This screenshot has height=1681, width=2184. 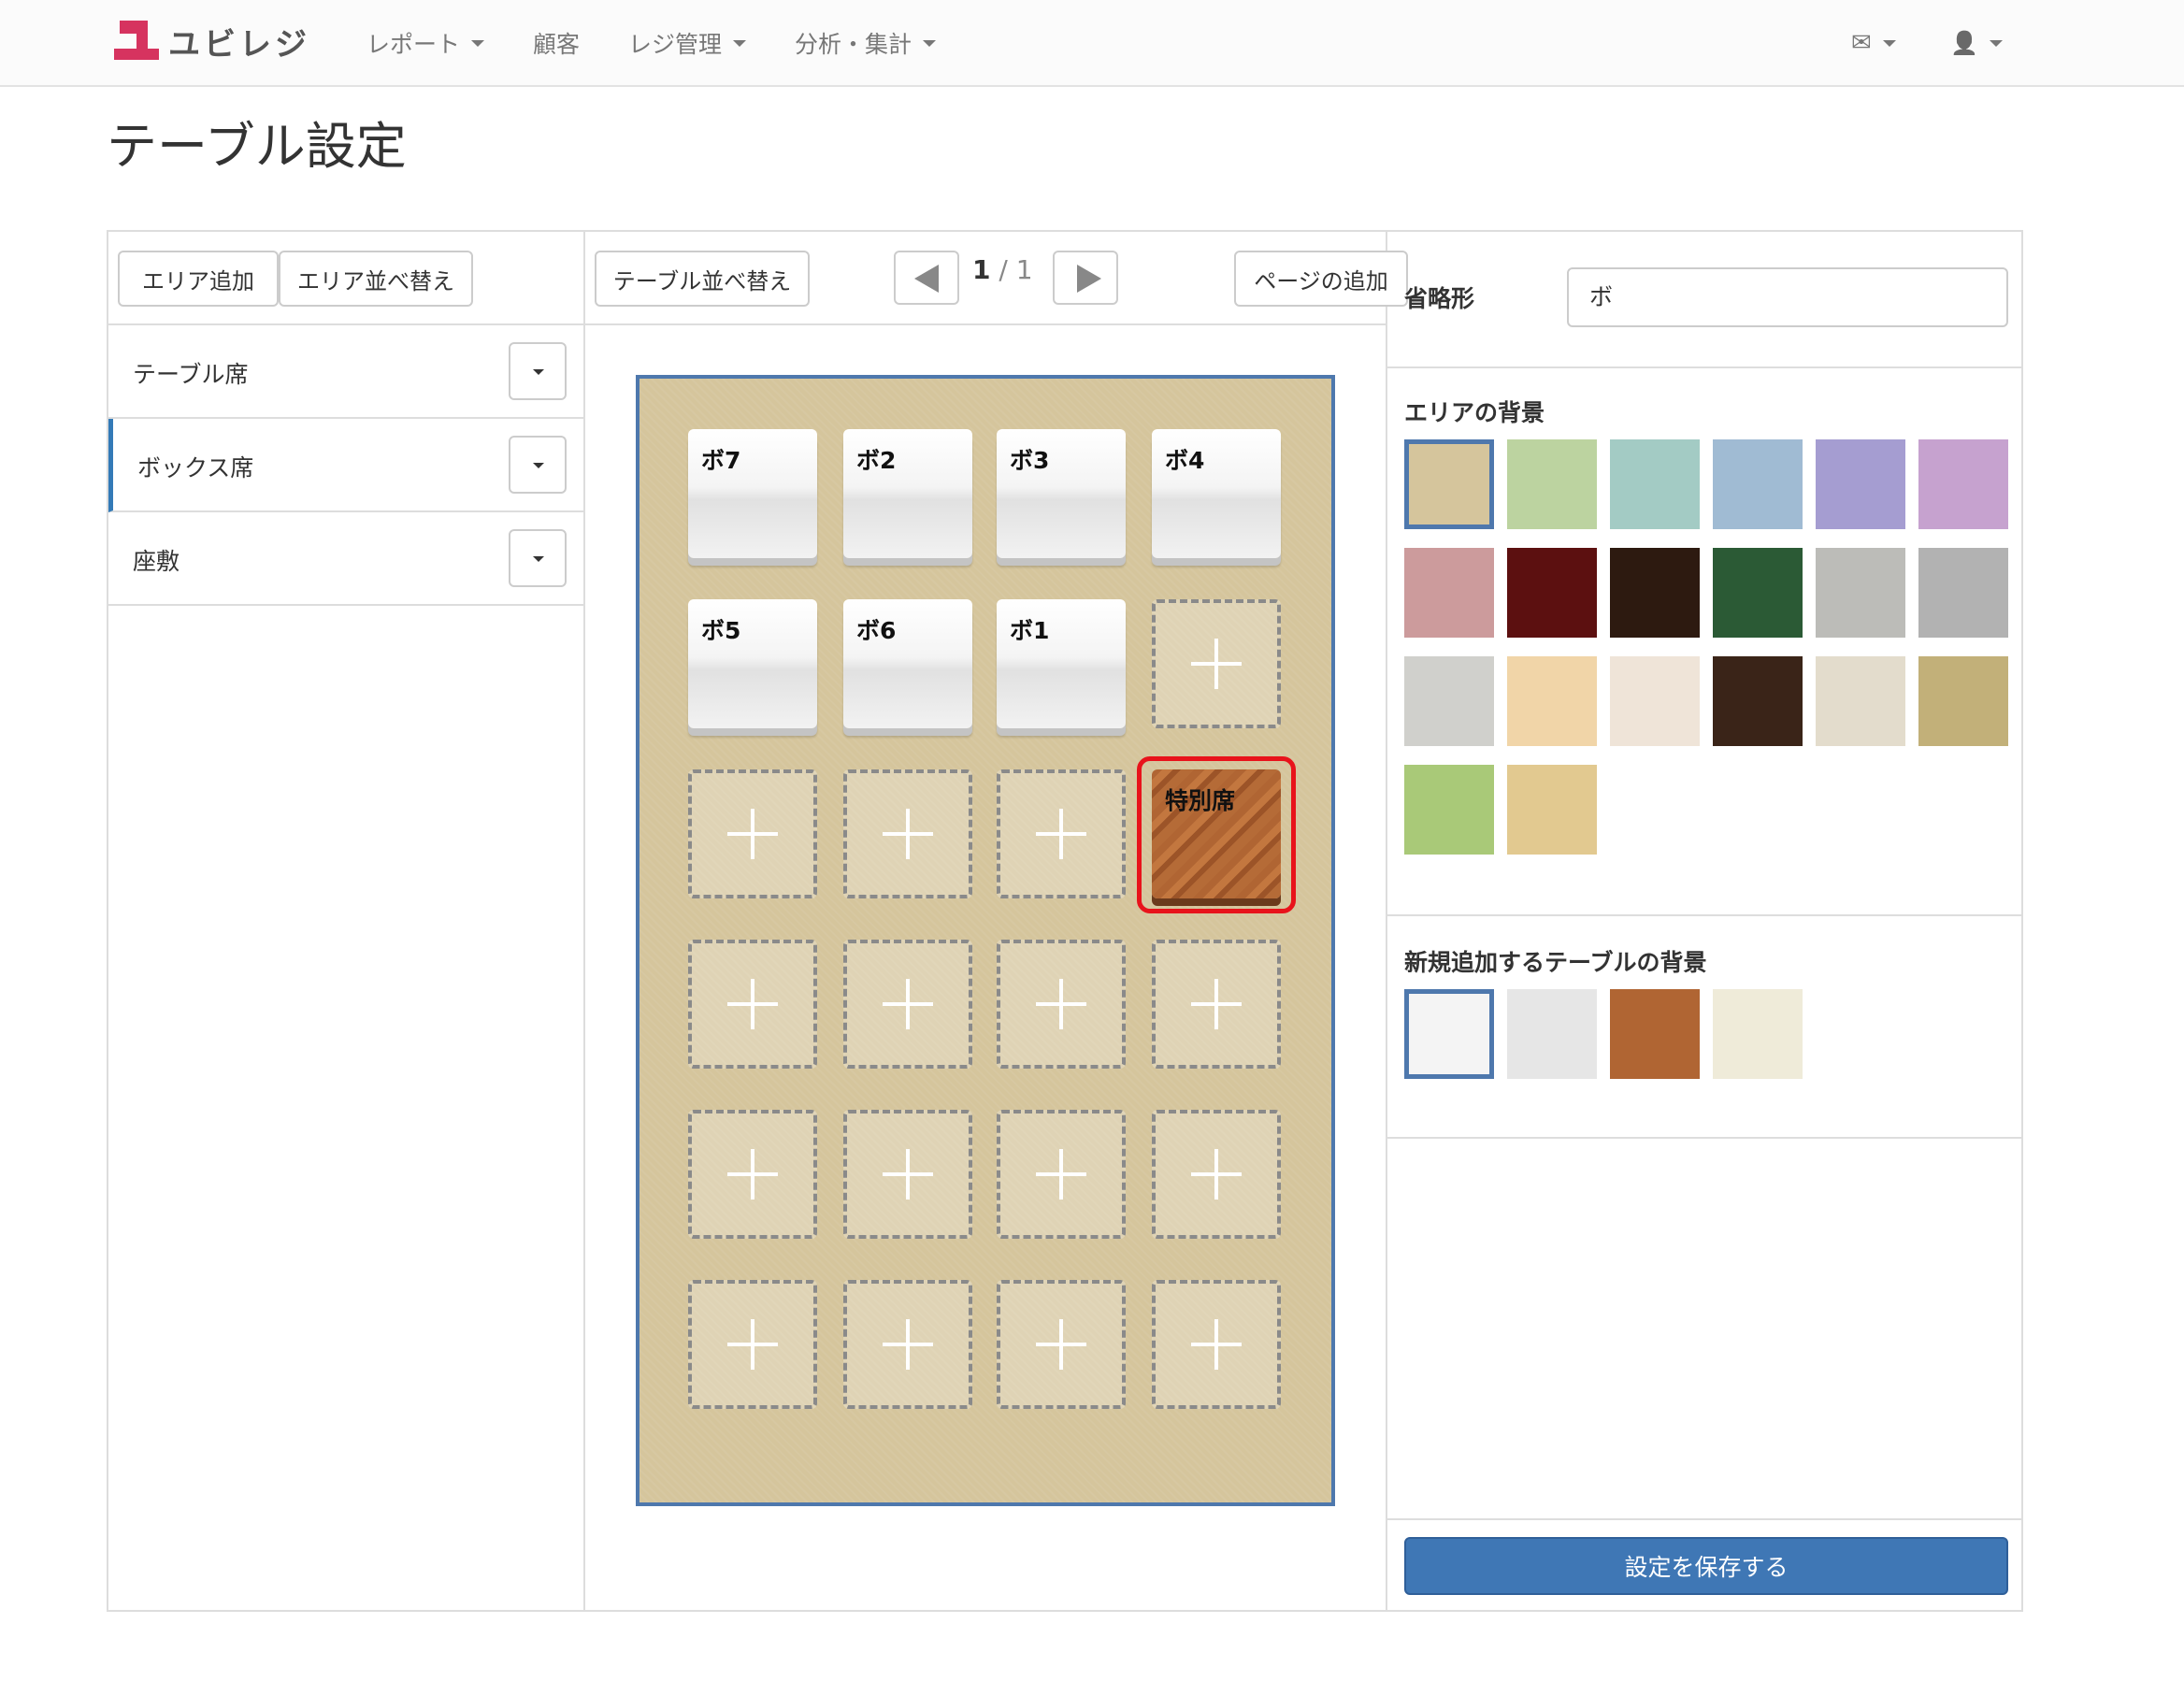 What do you see at coordinates (1787, 297) in the screenshot?
I see `abbrev-input: ボ` at bounding box center [1787, 297].